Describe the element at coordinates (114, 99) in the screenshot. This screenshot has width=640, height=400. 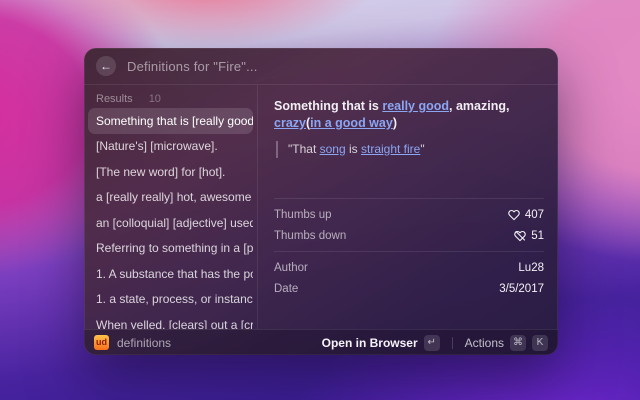
I see `results-label: Results` at that location.